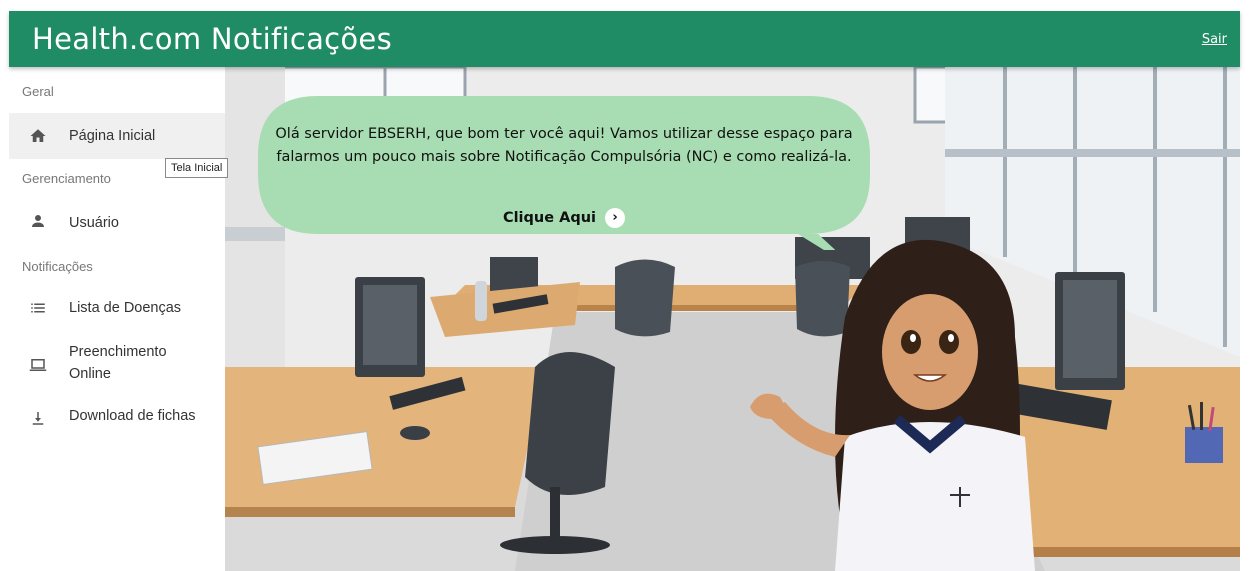 This screenshot has height=571, width=1249. What do you see at coordinates (38, 365) in the screenshot?
I see `laptop-icon` at bounding box center [38, 365].